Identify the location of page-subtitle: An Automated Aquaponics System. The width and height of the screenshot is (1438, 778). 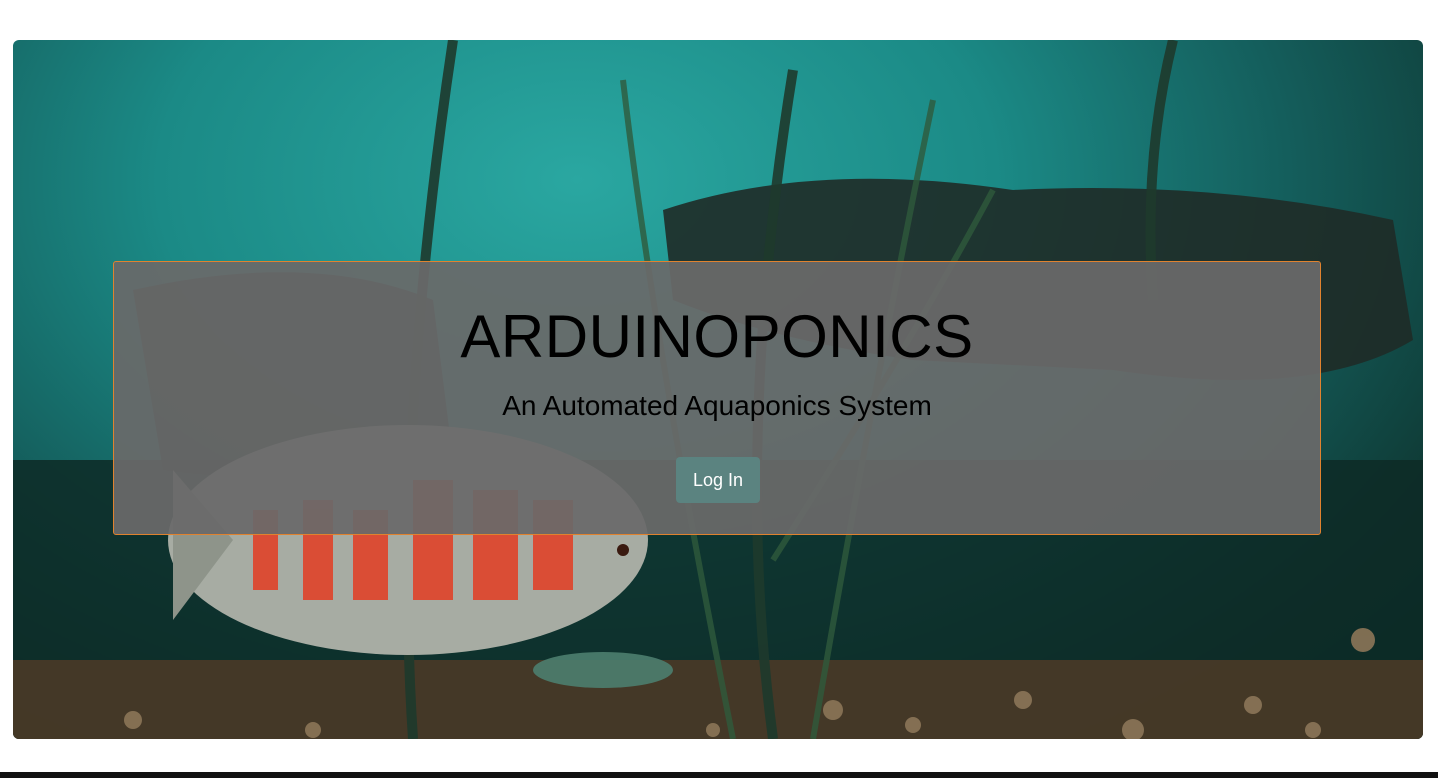
(717, 405).